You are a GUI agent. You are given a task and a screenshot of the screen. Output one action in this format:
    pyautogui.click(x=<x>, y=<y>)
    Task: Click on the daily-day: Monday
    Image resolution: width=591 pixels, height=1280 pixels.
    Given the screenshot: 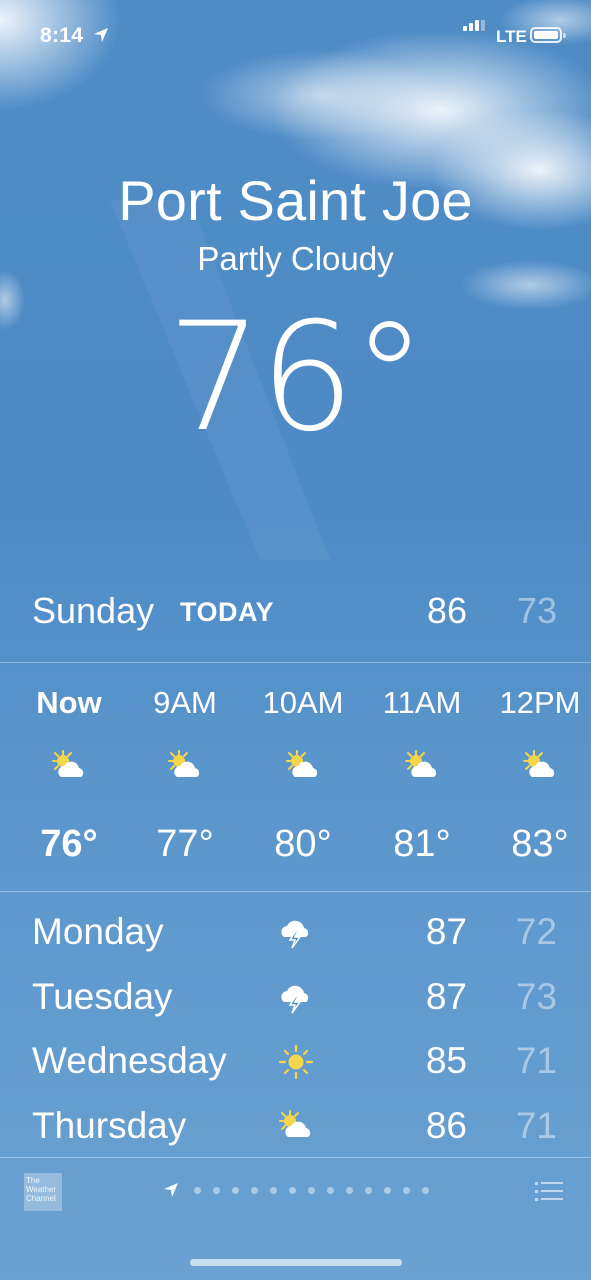 What is the action you would take?
    pyautogui.click(x=98, y=931)
    